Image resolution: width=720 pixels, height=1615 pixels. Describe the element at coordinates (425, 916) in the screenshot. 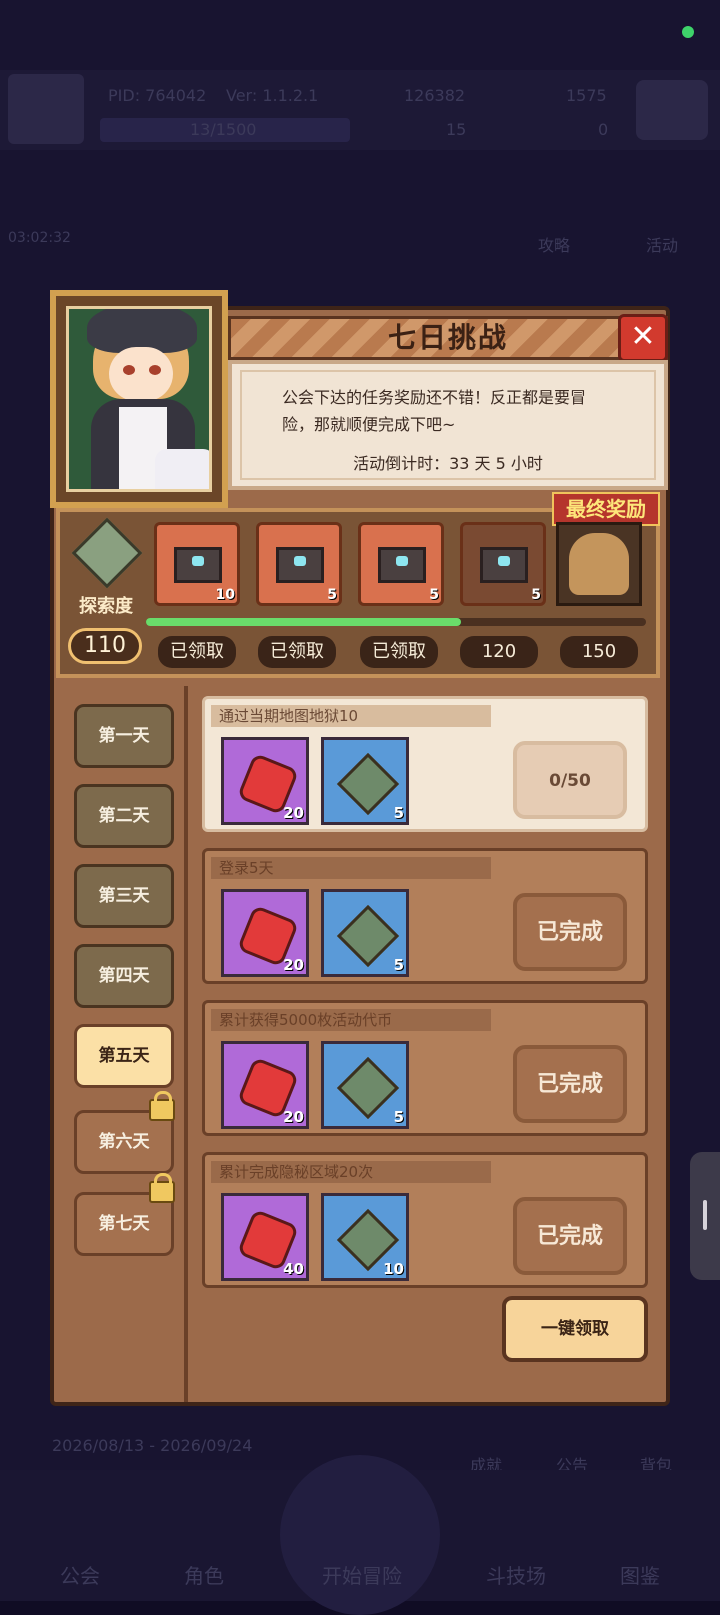

I see `task-card-2: 登录5天 20 5 已完成` at that location.